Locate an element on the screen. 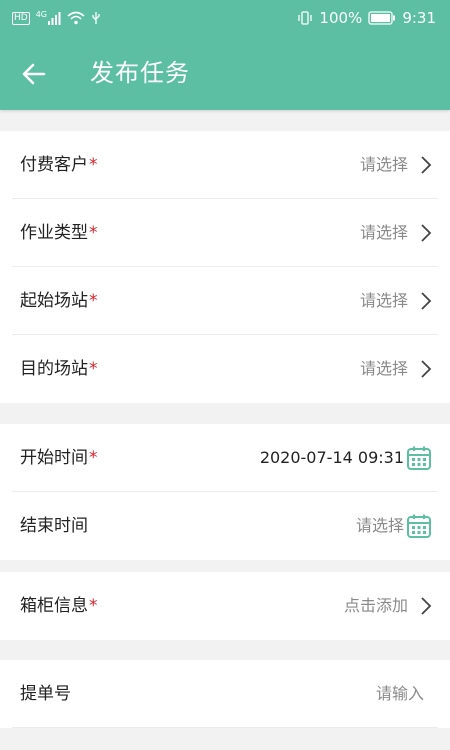  field-start-time: 开始时间* 2020-07-14 09:31 is located at coordinates (225, 458).